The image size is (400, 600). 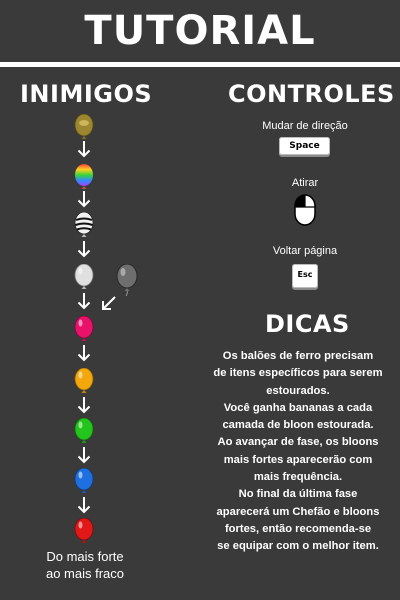 What do you see at coordinates (298, 442) in the screenshot?
I see `tip-line: Ao avançar de fase, os bloons` at bounding box center [298, 442].